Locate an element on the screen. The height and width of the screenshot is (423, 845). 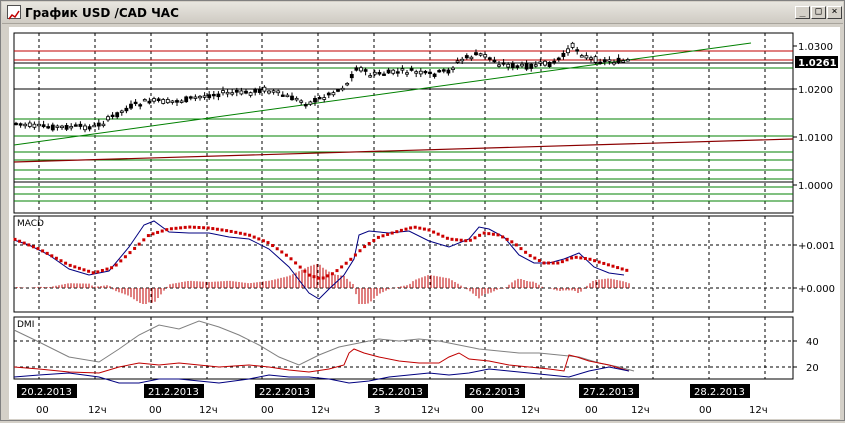
close-button: × is located at coordinates (834, 12).